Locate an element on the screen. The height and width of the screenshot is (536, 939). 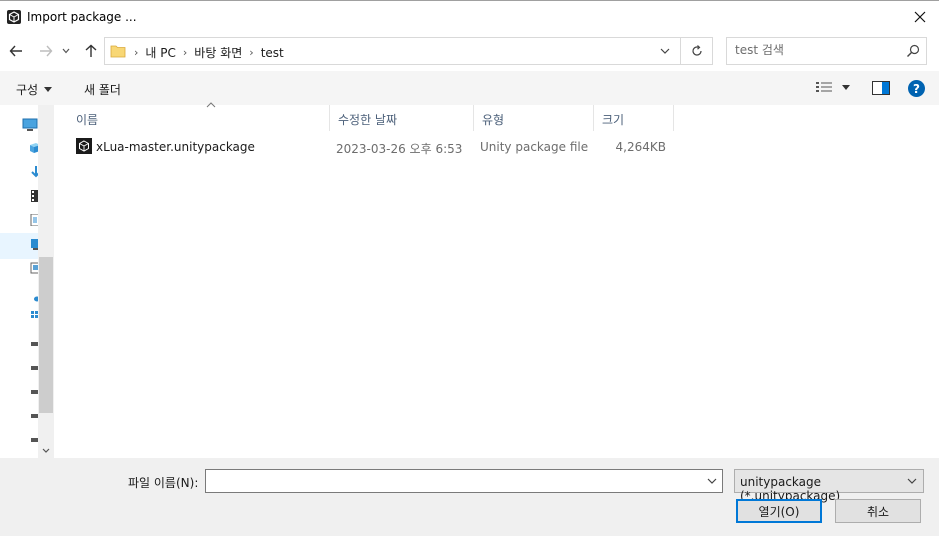
address-dropdown-button is located at coordinates (665, 51).